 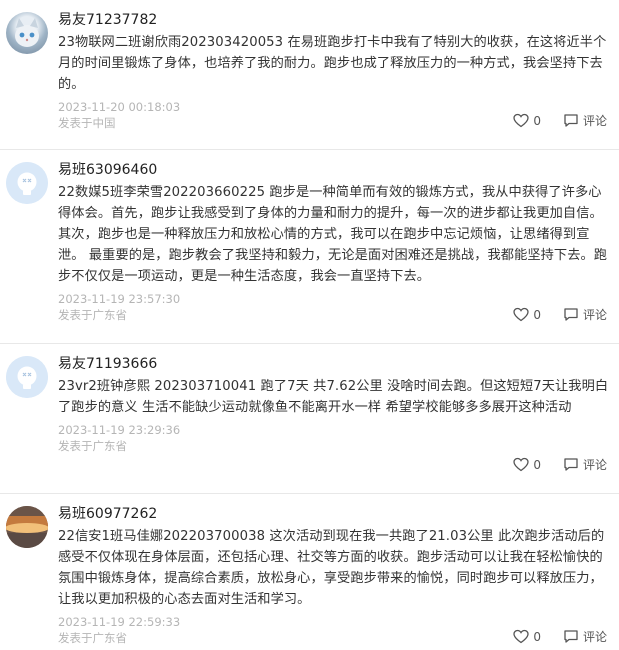 I want to click on timestamp: 2023-11-19 23:29:36, so click(x=119, y=430).